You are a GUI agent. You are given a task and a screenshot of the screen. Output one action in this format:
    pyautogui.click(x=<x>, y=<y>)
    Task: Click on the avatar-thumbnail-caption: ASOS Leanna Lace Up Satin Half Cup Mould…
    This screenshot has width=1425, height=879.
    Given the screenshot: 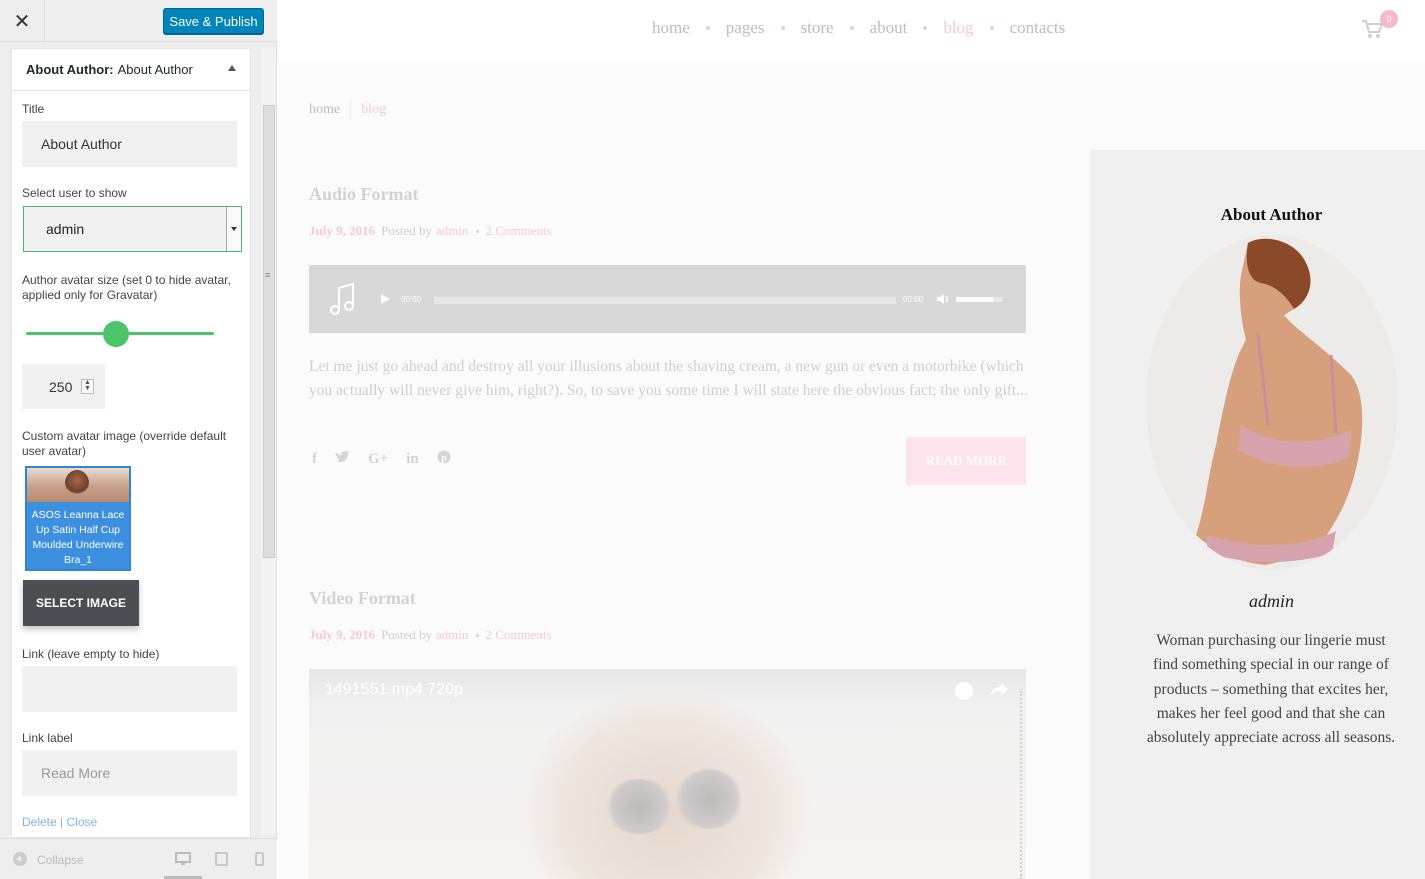 What is the action you would take?
    pyautogui.click(x=78, y=537)
    